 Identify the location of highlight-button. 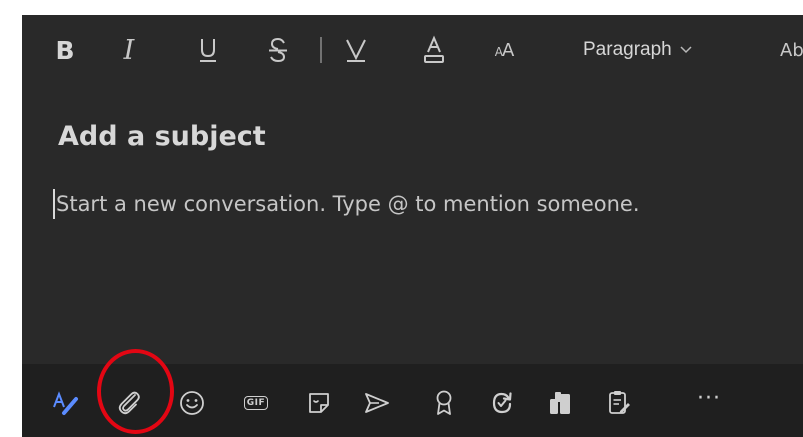
(356, 50).